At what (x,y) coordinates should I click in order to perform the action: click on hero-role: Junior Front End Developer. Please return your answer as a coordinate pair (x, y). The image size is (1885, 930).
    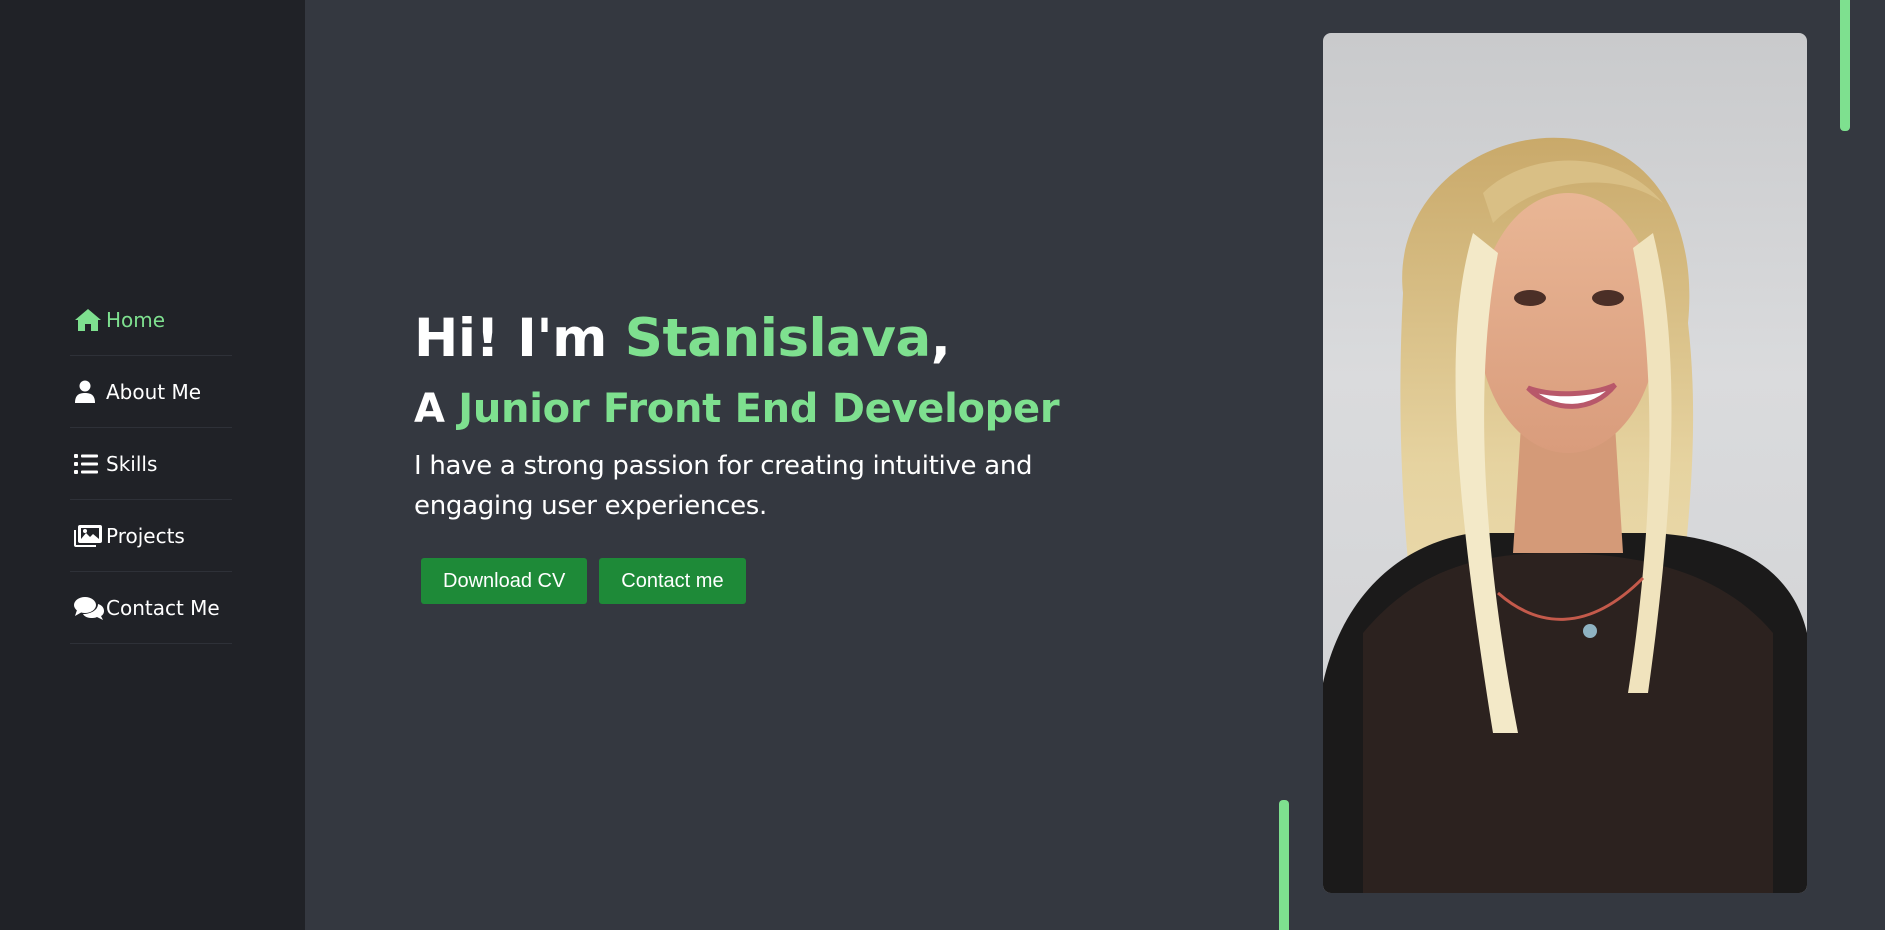
    Looking at the image, I should click on (759, 409).